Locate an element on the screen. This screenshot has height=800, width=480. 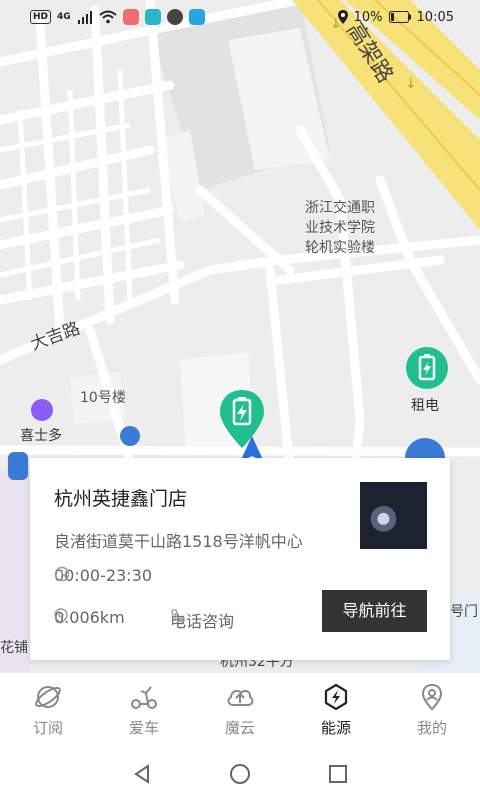
planet-icon is located at coordinates (48, 697).